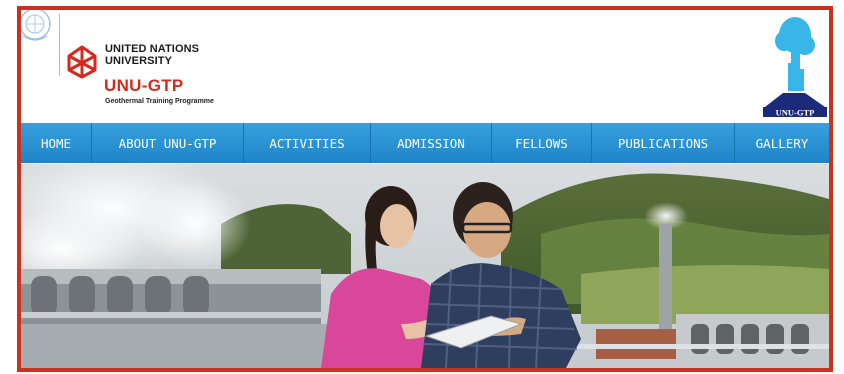 This screenshot has height=374, width=844. Describe the element at coordinates (82, 62) in the screenshot. I see `unu-logo-icon` at that location.